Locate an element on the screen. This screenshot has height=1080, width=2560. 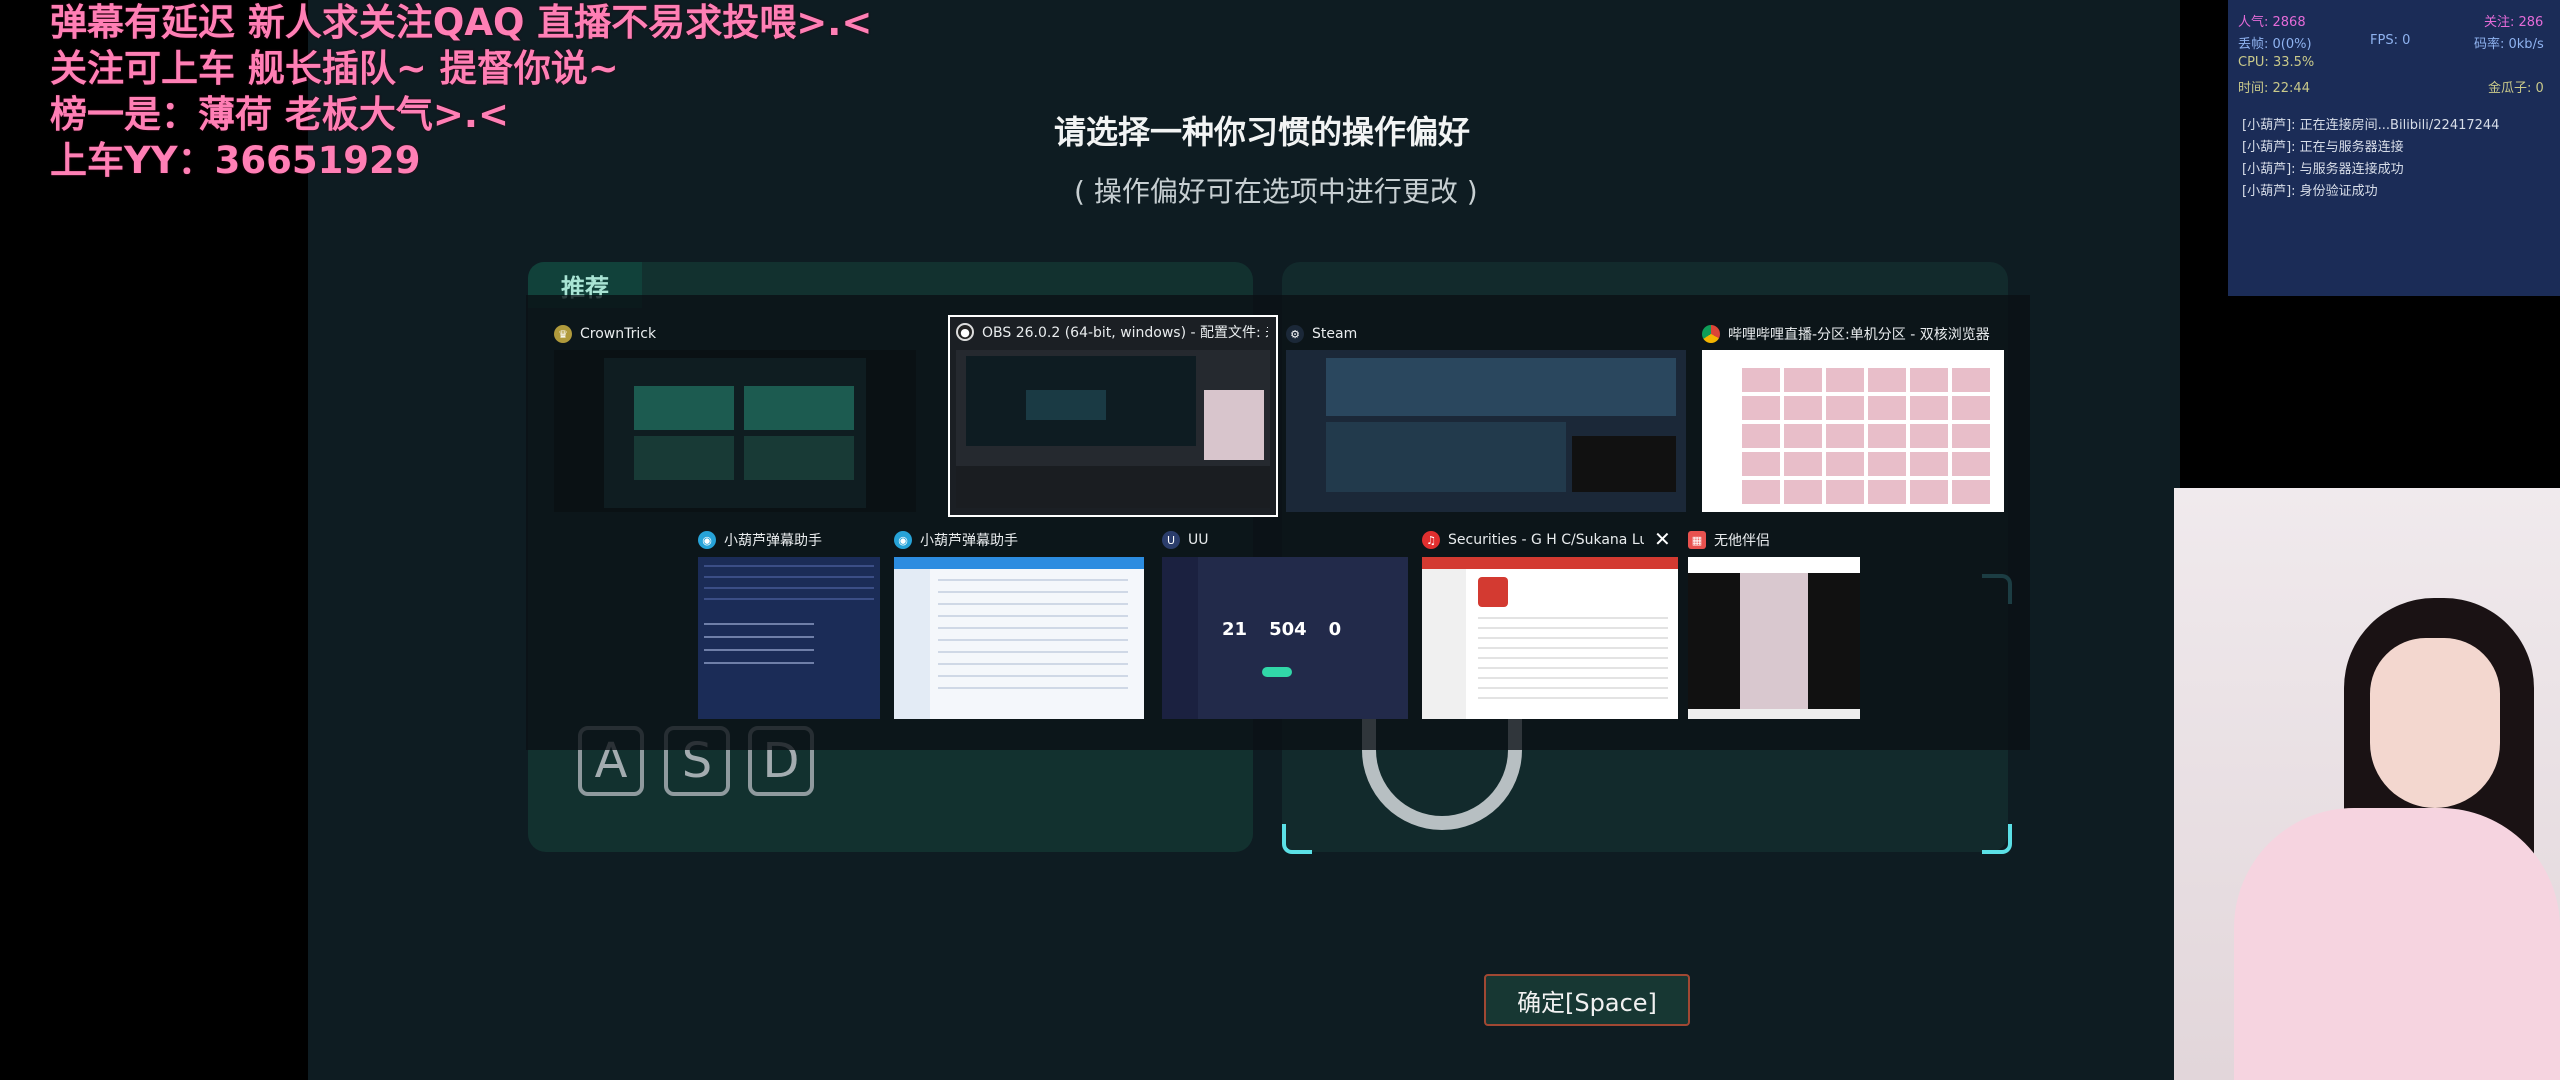
tile-header: ♛ CrownTrick is located at coordinates (605, 334).